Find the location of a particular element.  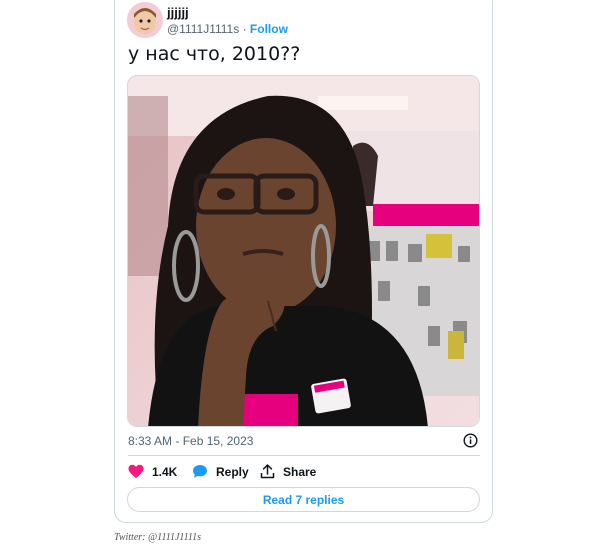

handle-row: @1111J1111s · Follow is located at coordinates (227, 29).